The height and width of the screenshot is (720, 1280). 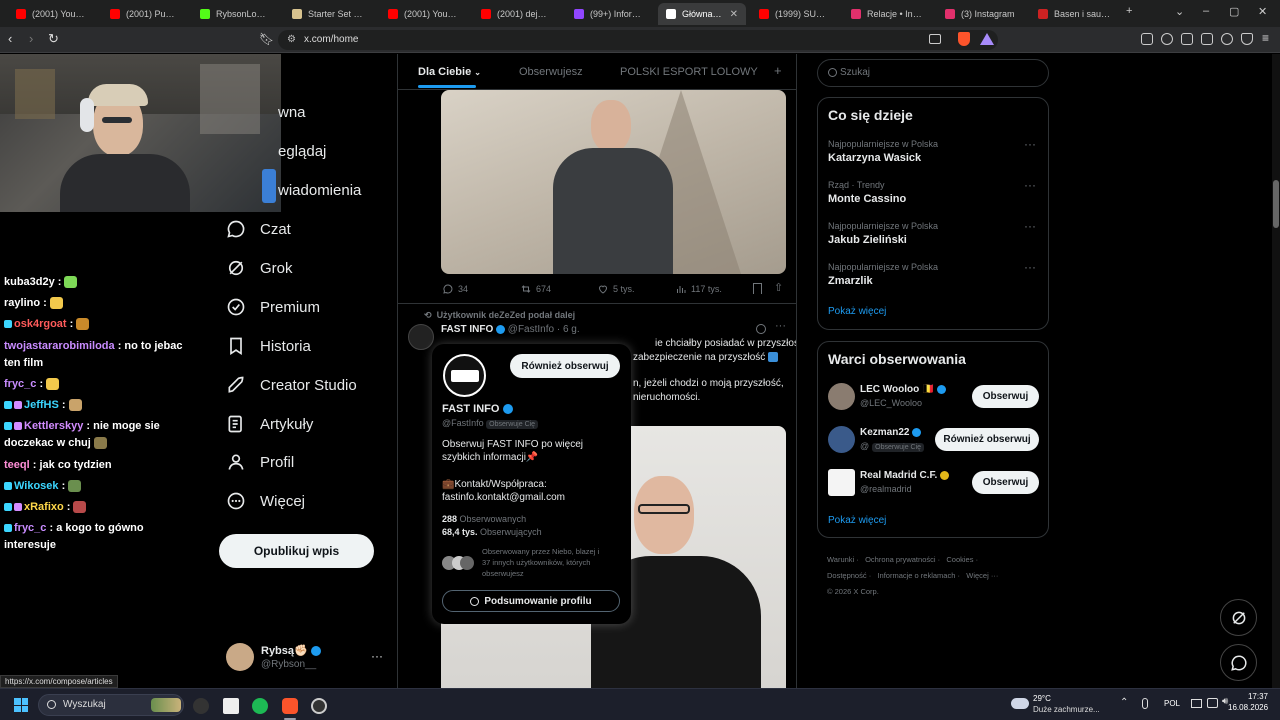 I want to click on back-icon: ‹, so click(x=10, y=39).